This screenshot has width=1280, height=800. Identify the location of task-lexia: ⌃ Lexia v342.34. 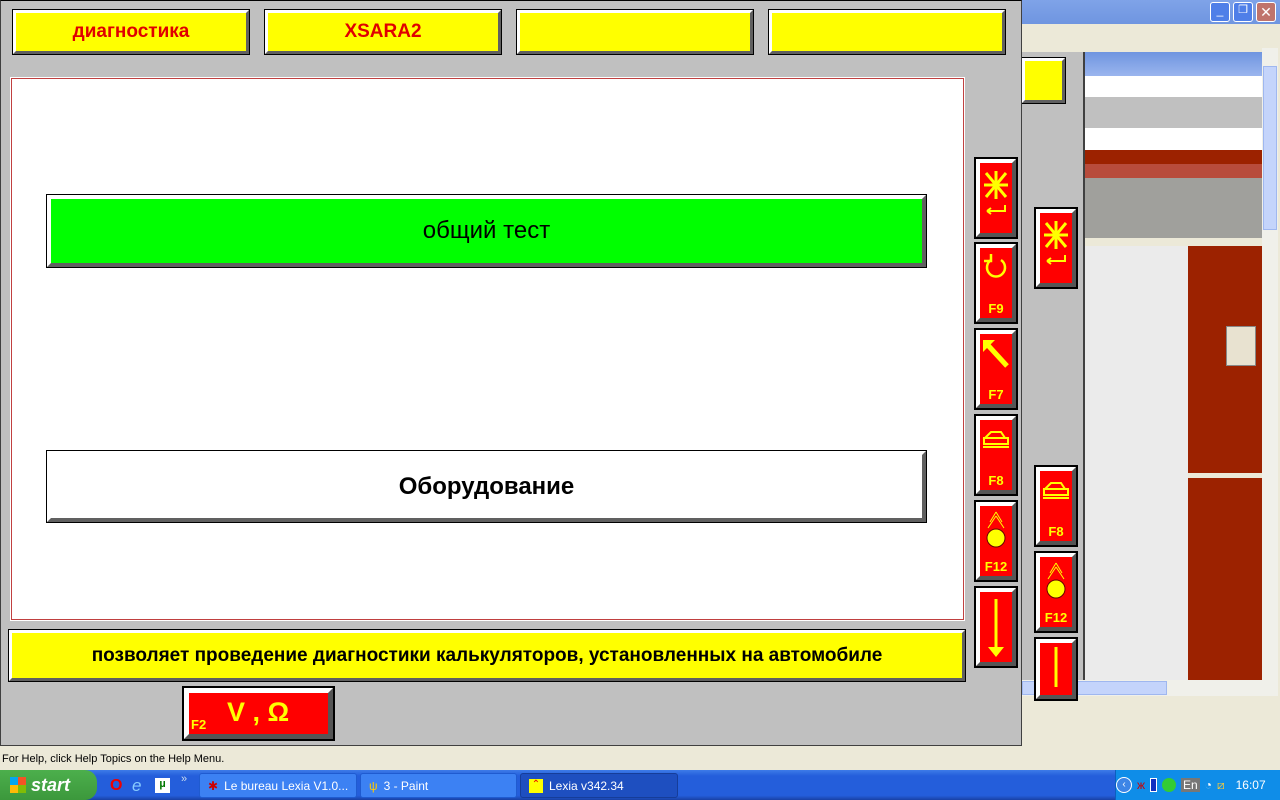
(599, 785).